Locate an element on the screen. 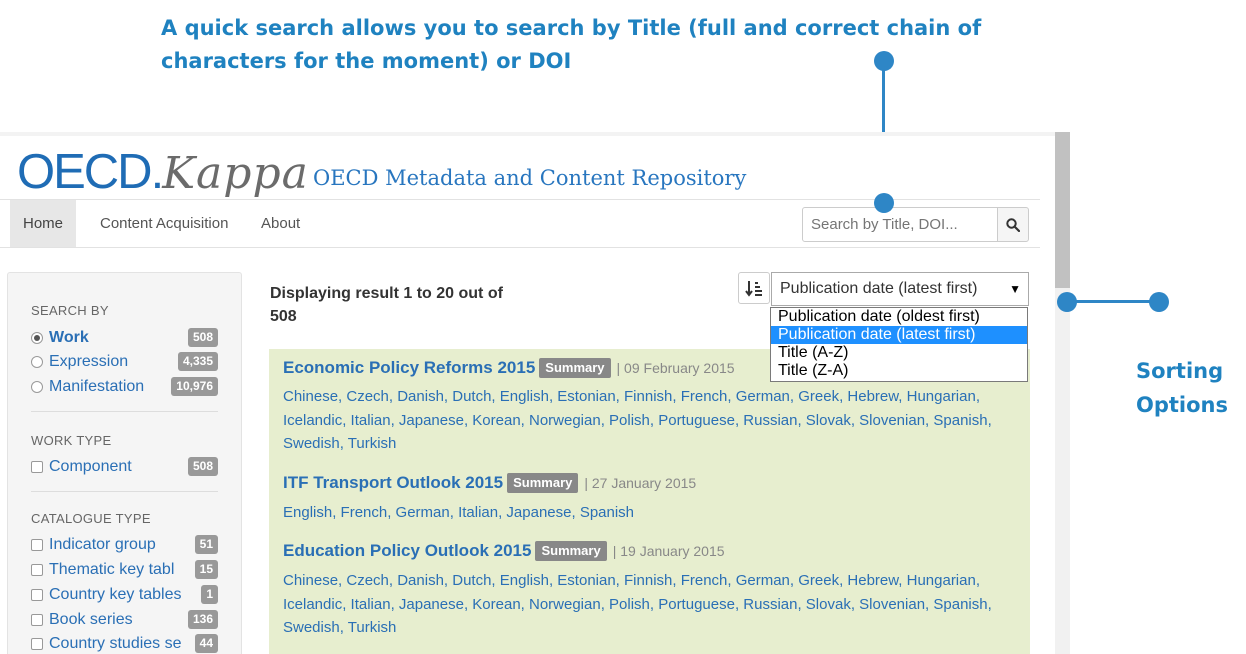  magnifier-icon is located at coordinates (1013, 224).